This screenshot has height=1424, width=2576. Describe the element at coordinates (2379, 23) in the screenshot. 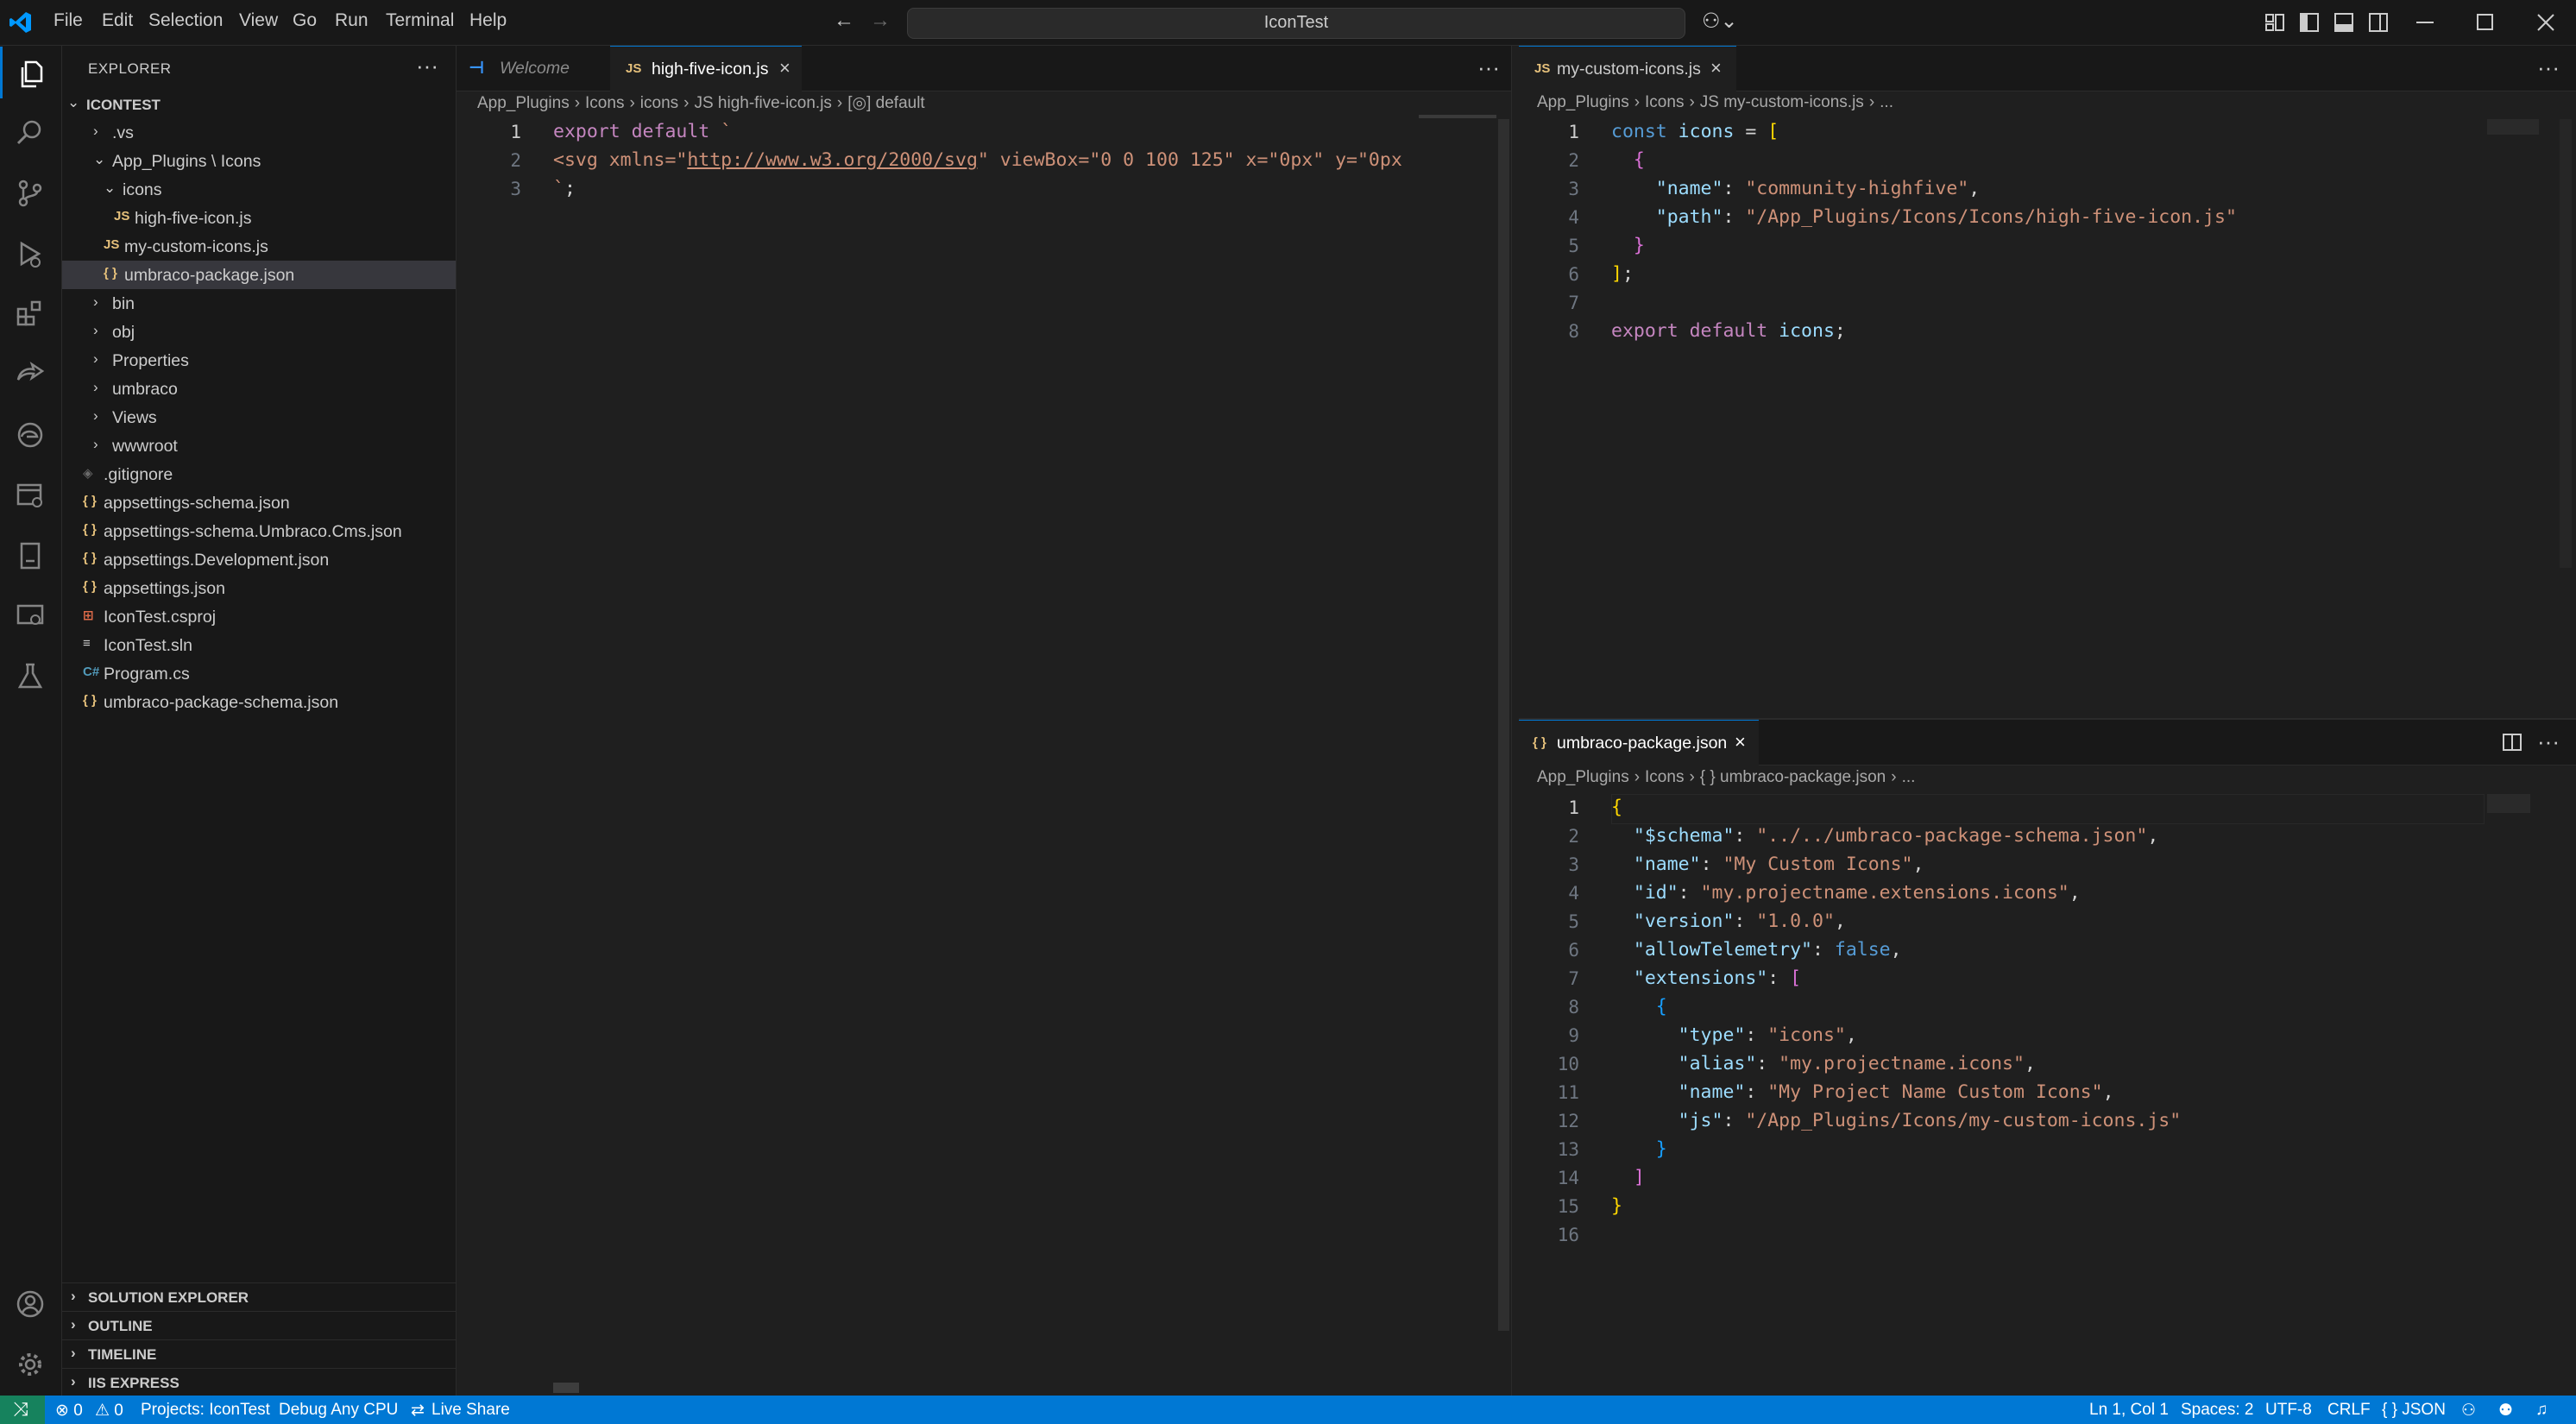

I see `toggle-secondary-sidebar-icon` at that location.